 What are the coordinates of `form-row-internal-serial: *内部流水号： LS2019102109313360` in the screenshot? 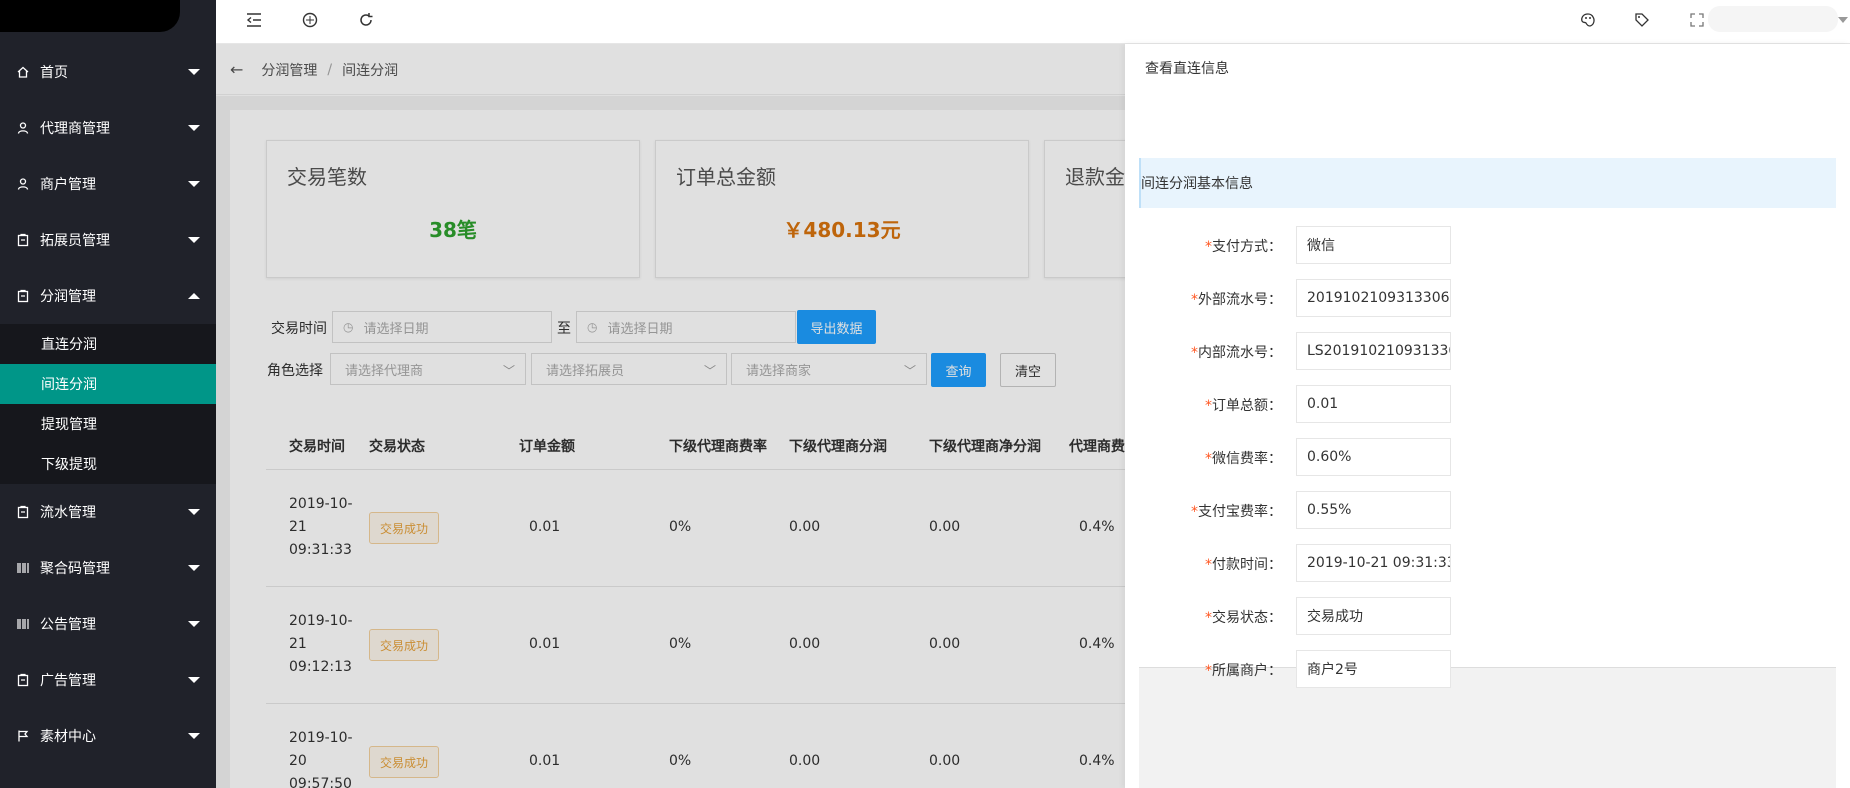 It's located at (1487, 351).